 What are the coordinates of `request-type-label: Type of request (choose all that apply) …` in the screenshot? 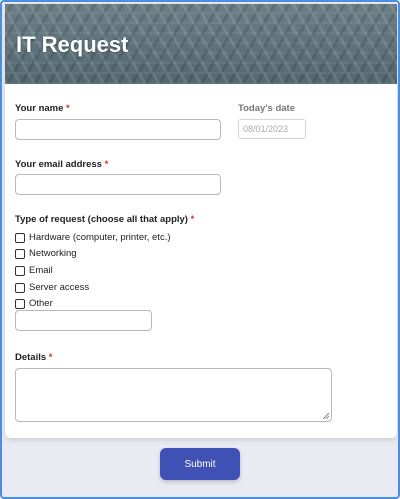 It's located at (104, 219).